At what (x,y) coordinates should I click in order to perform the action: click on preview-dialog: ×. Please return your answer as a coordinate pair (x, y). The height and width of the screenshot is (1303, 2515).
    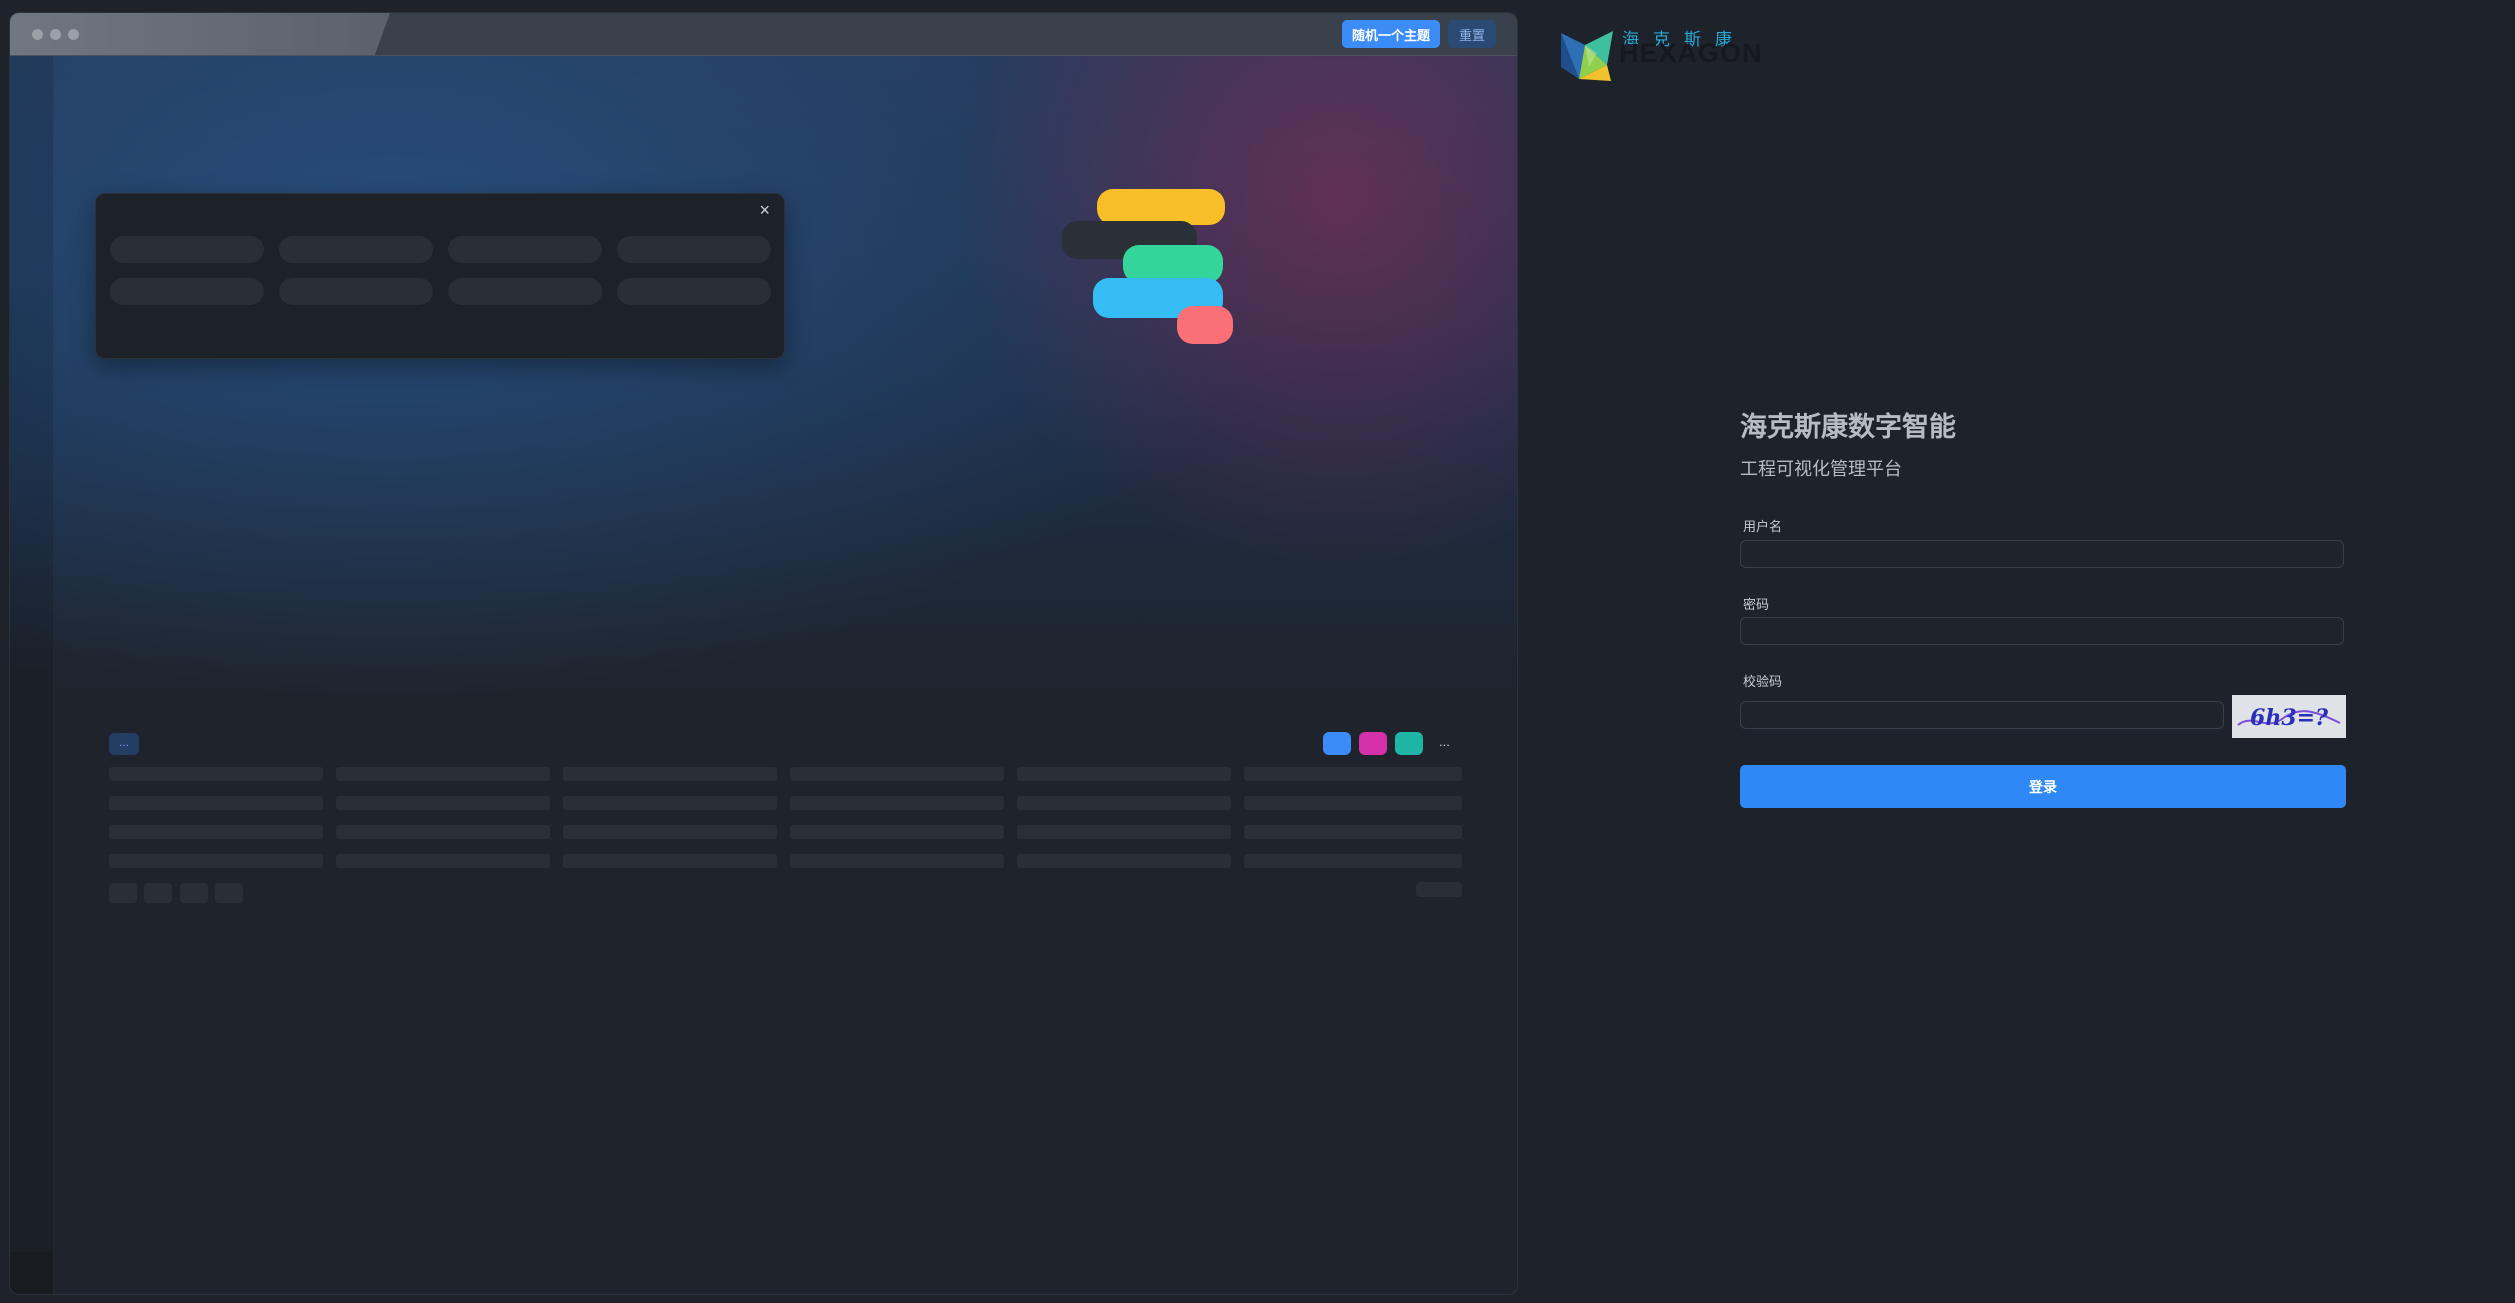
    Looking at the image, I should click on (440, 276).